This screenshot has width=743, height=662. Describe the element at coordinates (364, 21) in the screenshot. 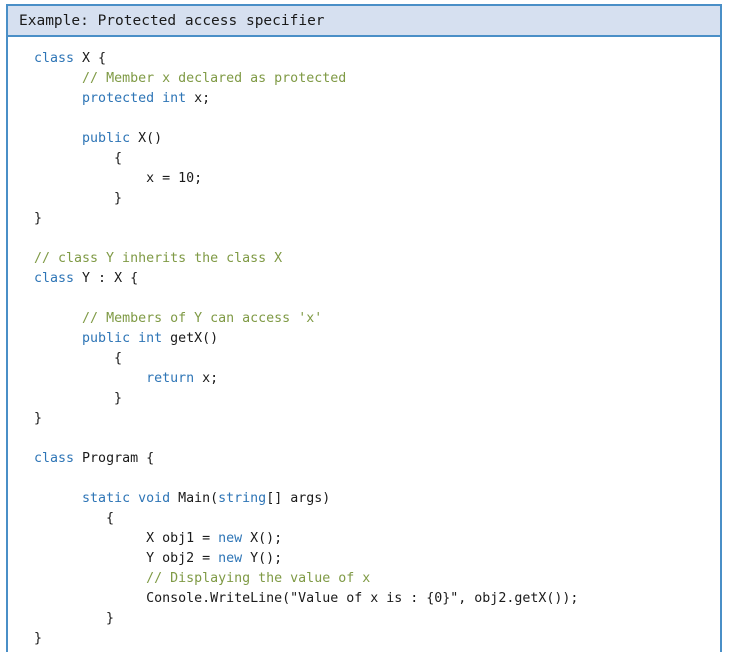

I see `example-header-bar: Example: Protected access specifier` at that location.